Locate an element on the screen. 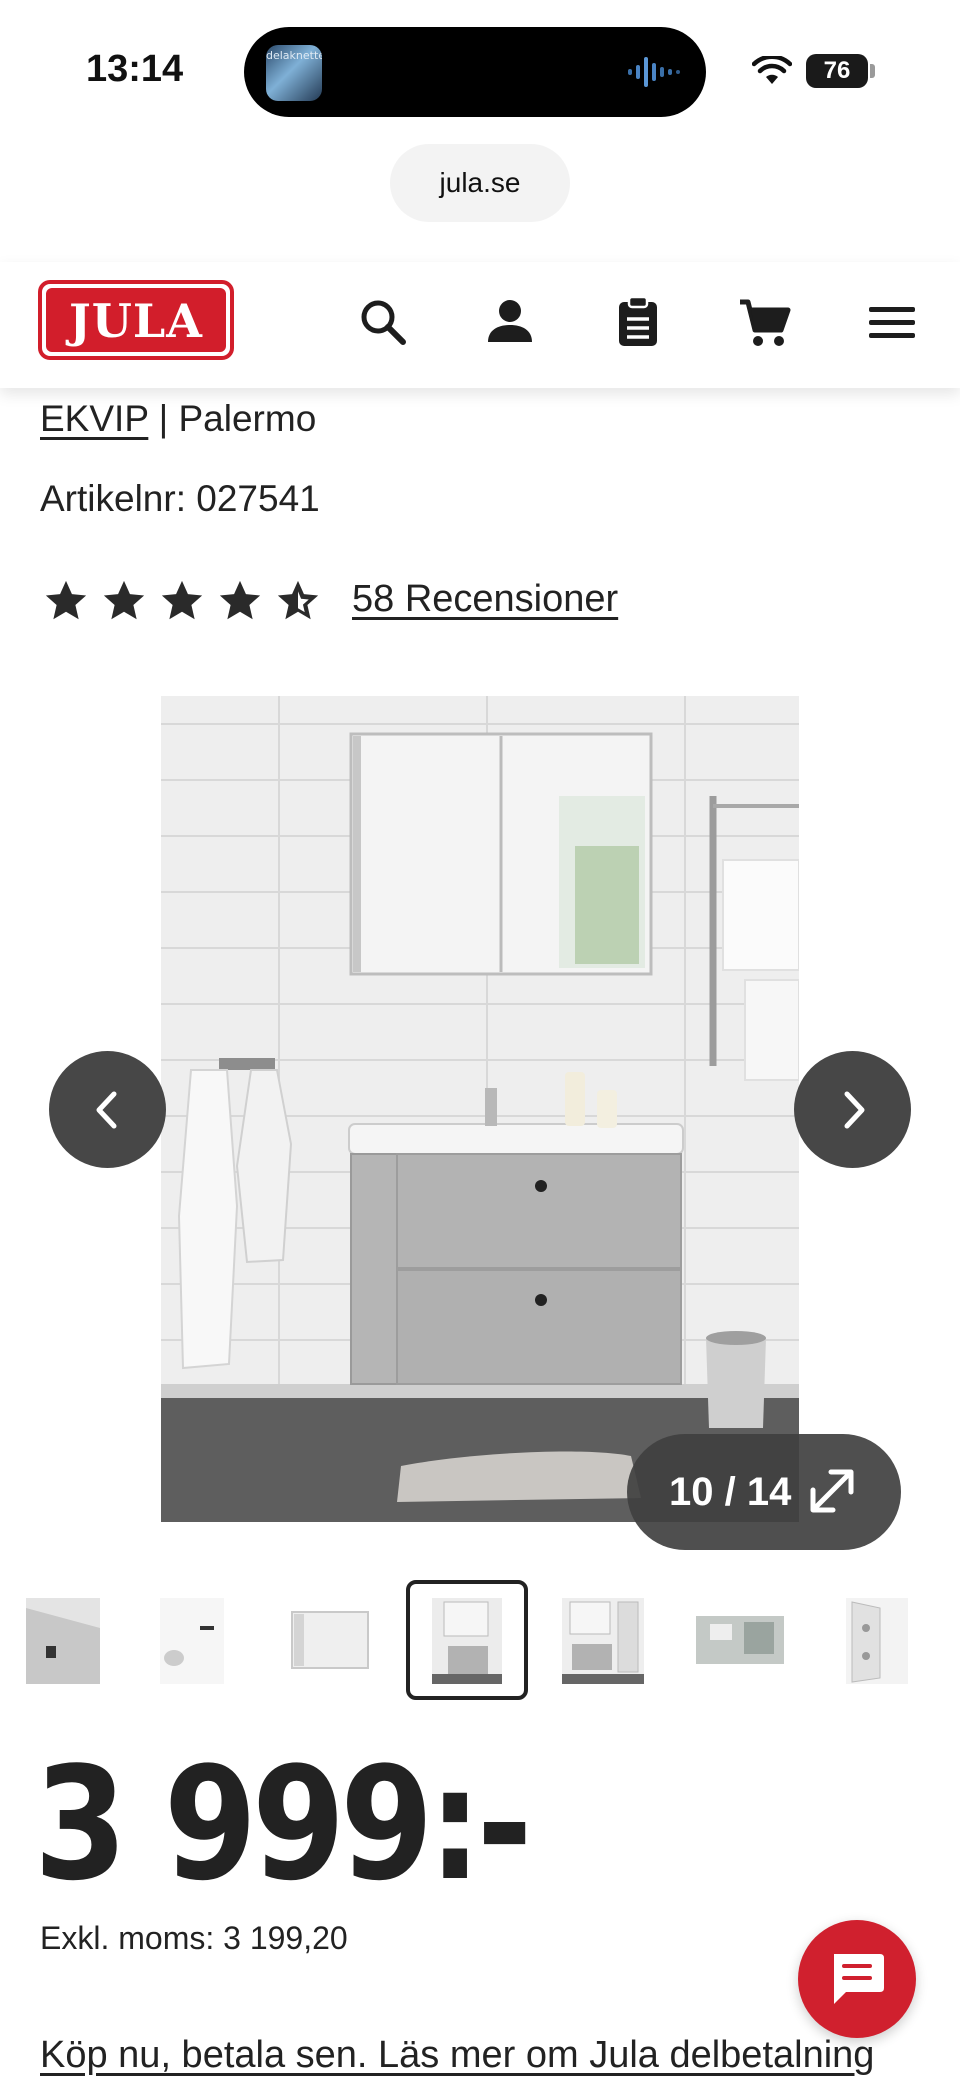 The height and width of the screenshot is (2081, 960). image-counter: 10 / 14 is located at coordinates (764, 1492).